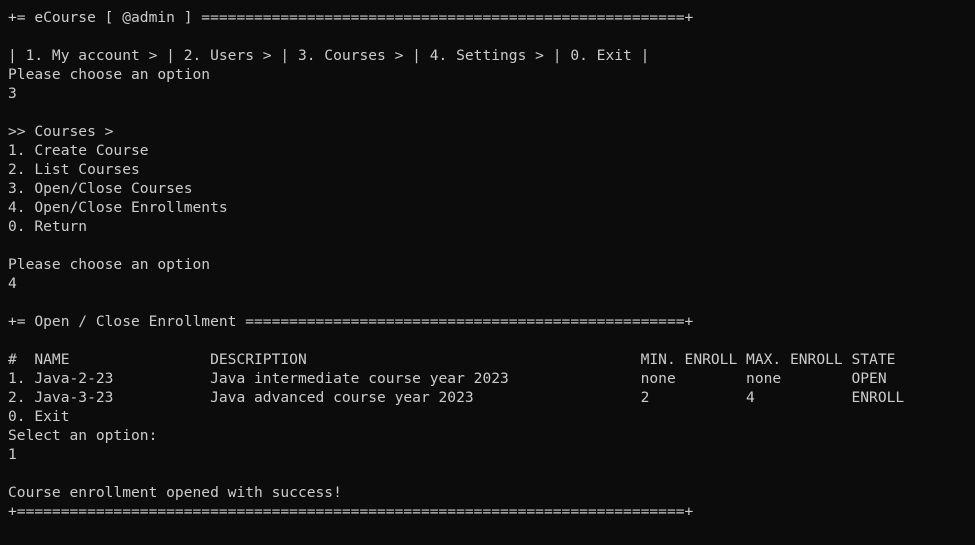 The image size is (975, 545). What do you see at coordinates (12, 283) in the screenshot?
I see `user-input: 4` at bounding box center [12, 283].